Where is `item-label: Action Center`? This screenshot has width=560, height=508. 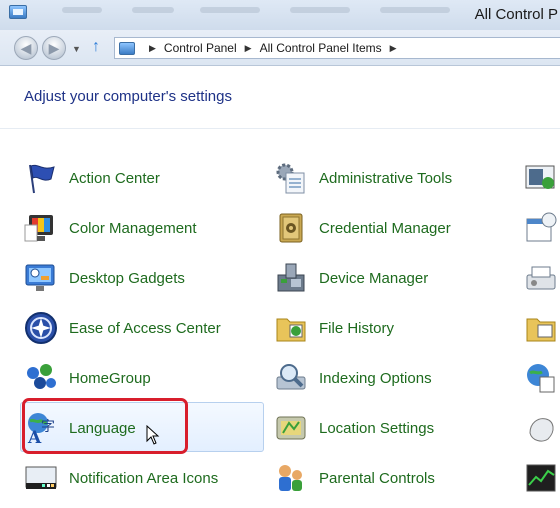 item-label: Action Center is located at coordinates (114, 178).